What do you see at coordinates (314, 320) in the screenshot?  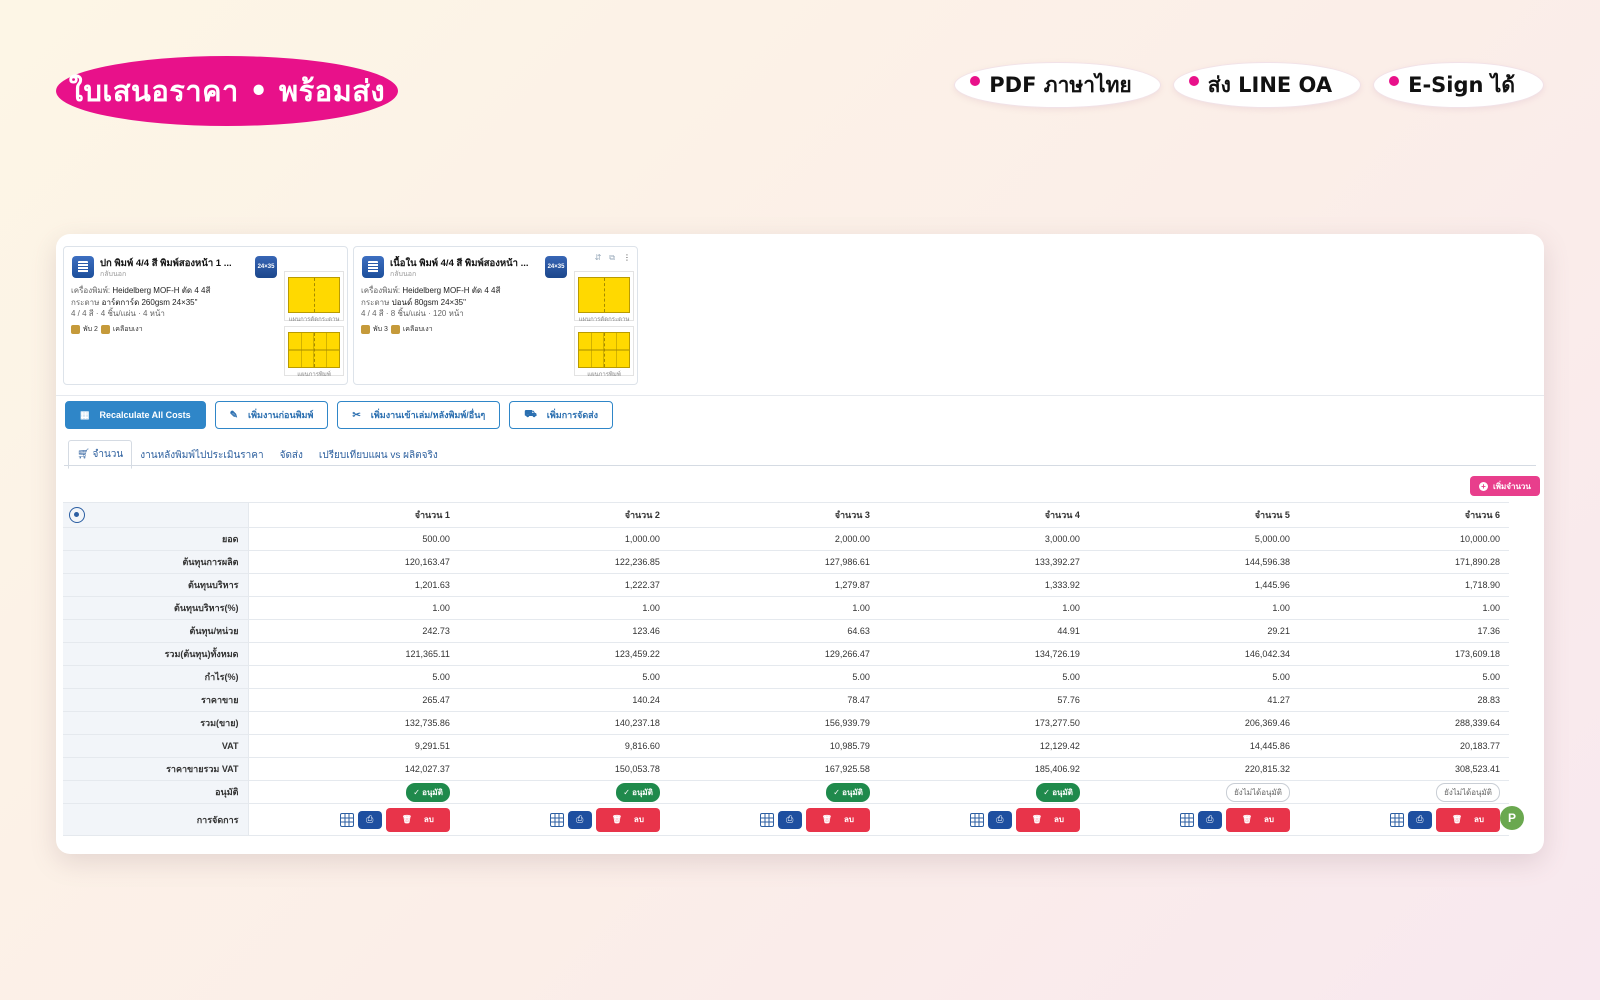 I see `cut-plan-caption: แผนการตัดกระดาษ` at bounding box center [314, 320].